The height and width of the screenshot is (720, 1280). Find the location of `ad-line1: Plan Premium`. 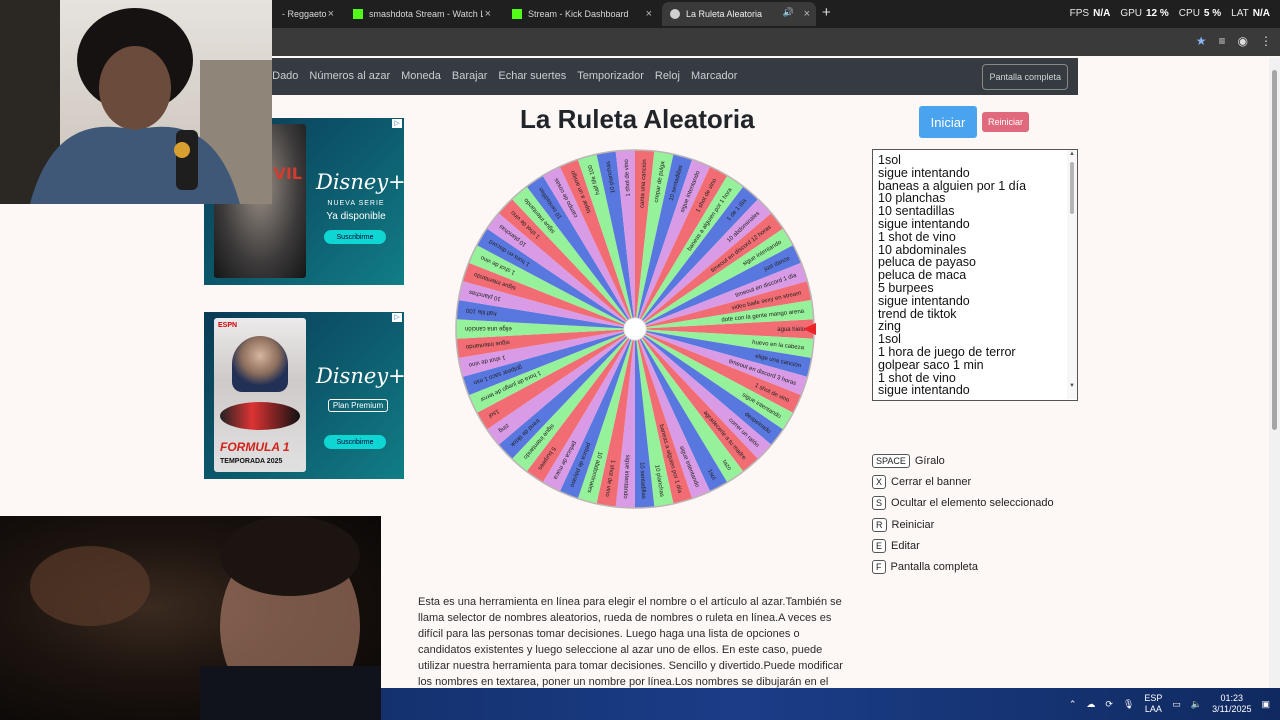

ad-line1: Plan Premium is located at coordinates (358, 405).